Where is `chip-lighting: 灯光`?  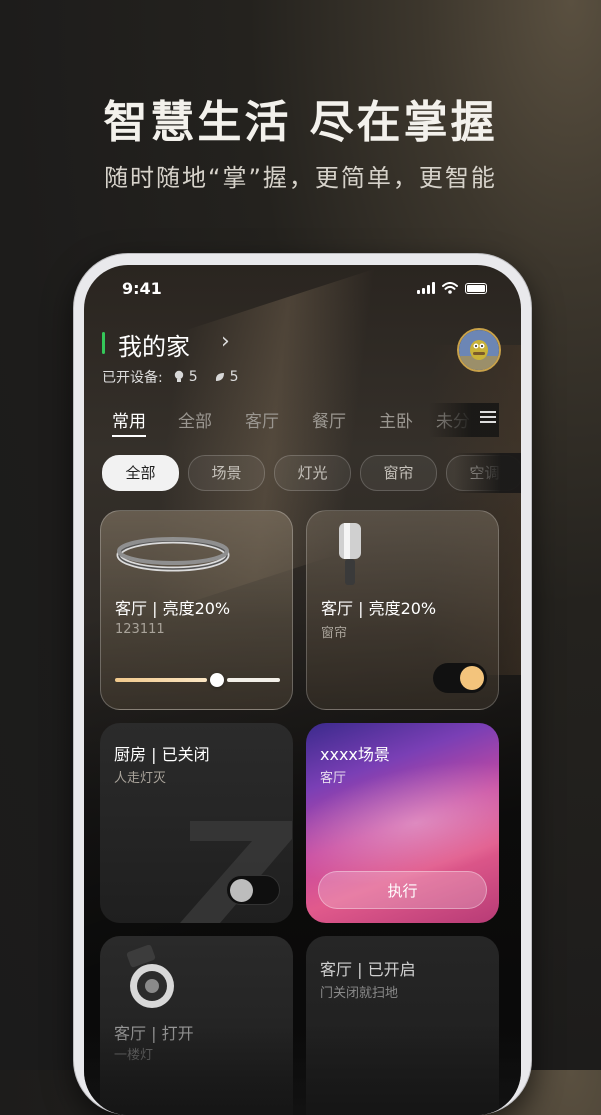
chip-lighting: 灯光 is located at coordinates (312, 473).